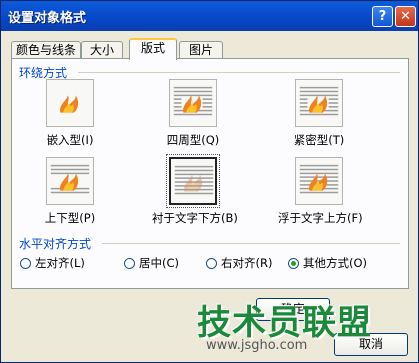 The image size is (419, 363). I want to click on radio-align-other-label: 其他方式(O), so click(335, 263).